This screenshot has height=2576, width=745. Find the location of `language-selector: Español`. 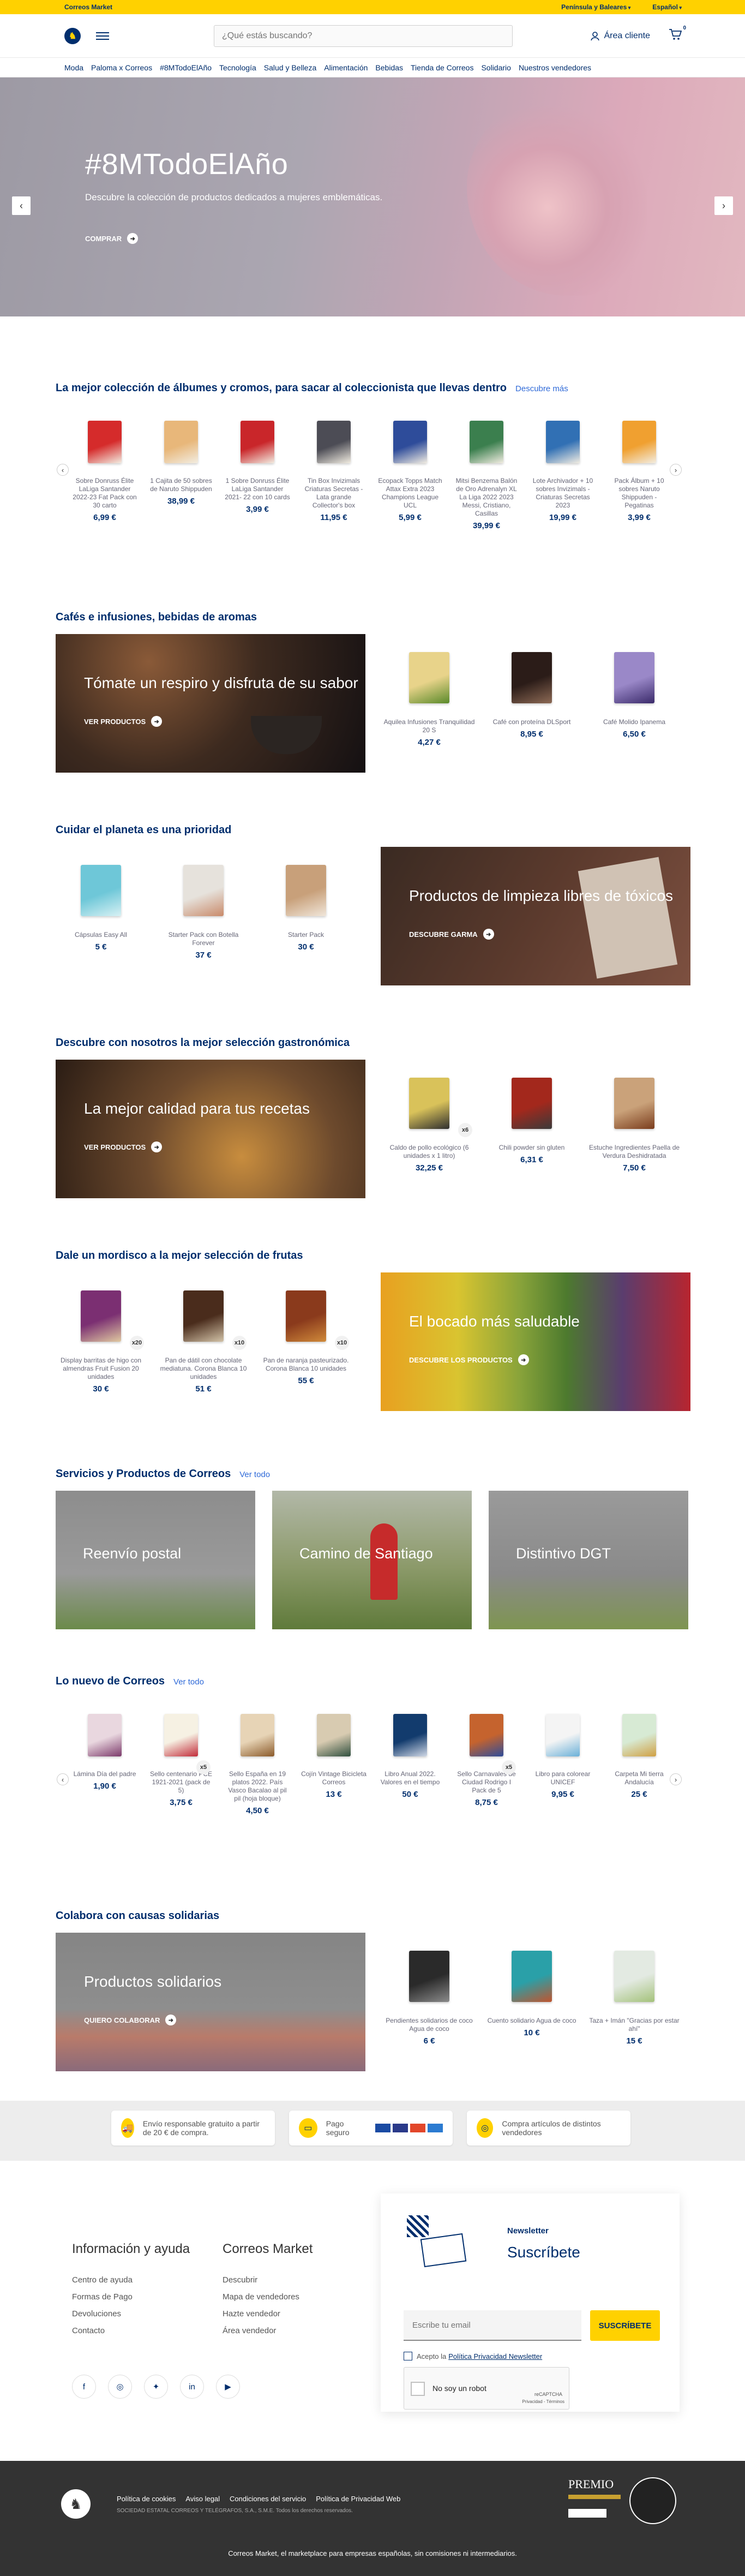

language-selector: Español is located at coordinates (667, 7).